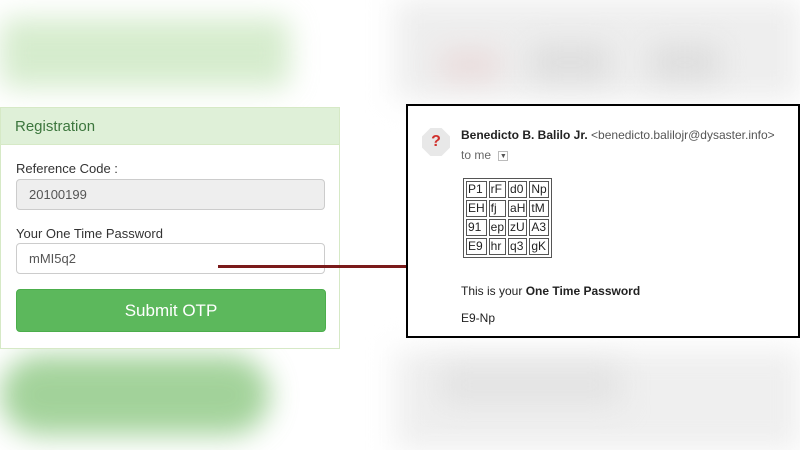  Describe the element at coordinates (518, 227) in the screenshot. I see `grid-cell: zU` at that location.